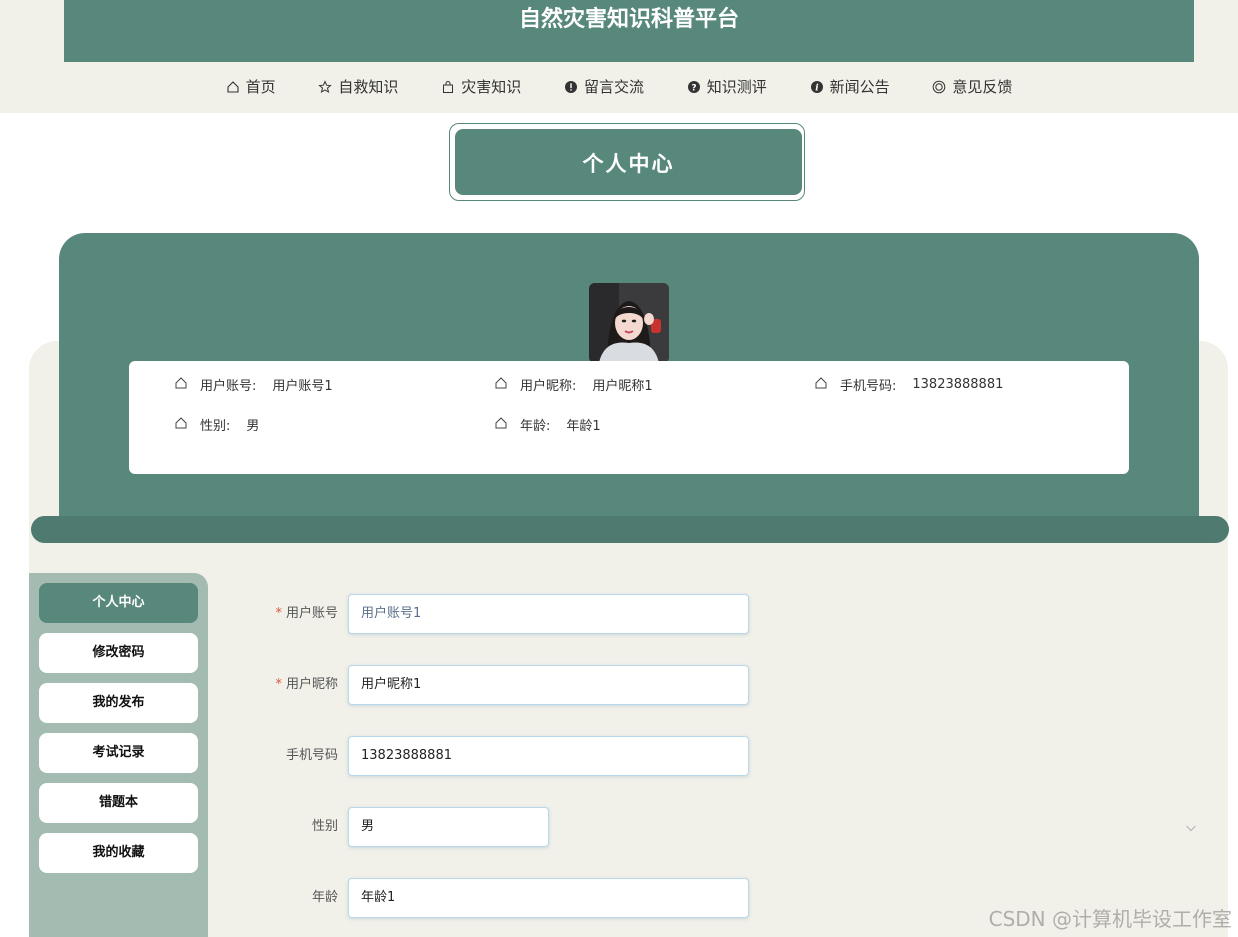 The image size is (1238, 937). I want to click on profile-field-age: 年龄: 年龄1, so click(547, 424).